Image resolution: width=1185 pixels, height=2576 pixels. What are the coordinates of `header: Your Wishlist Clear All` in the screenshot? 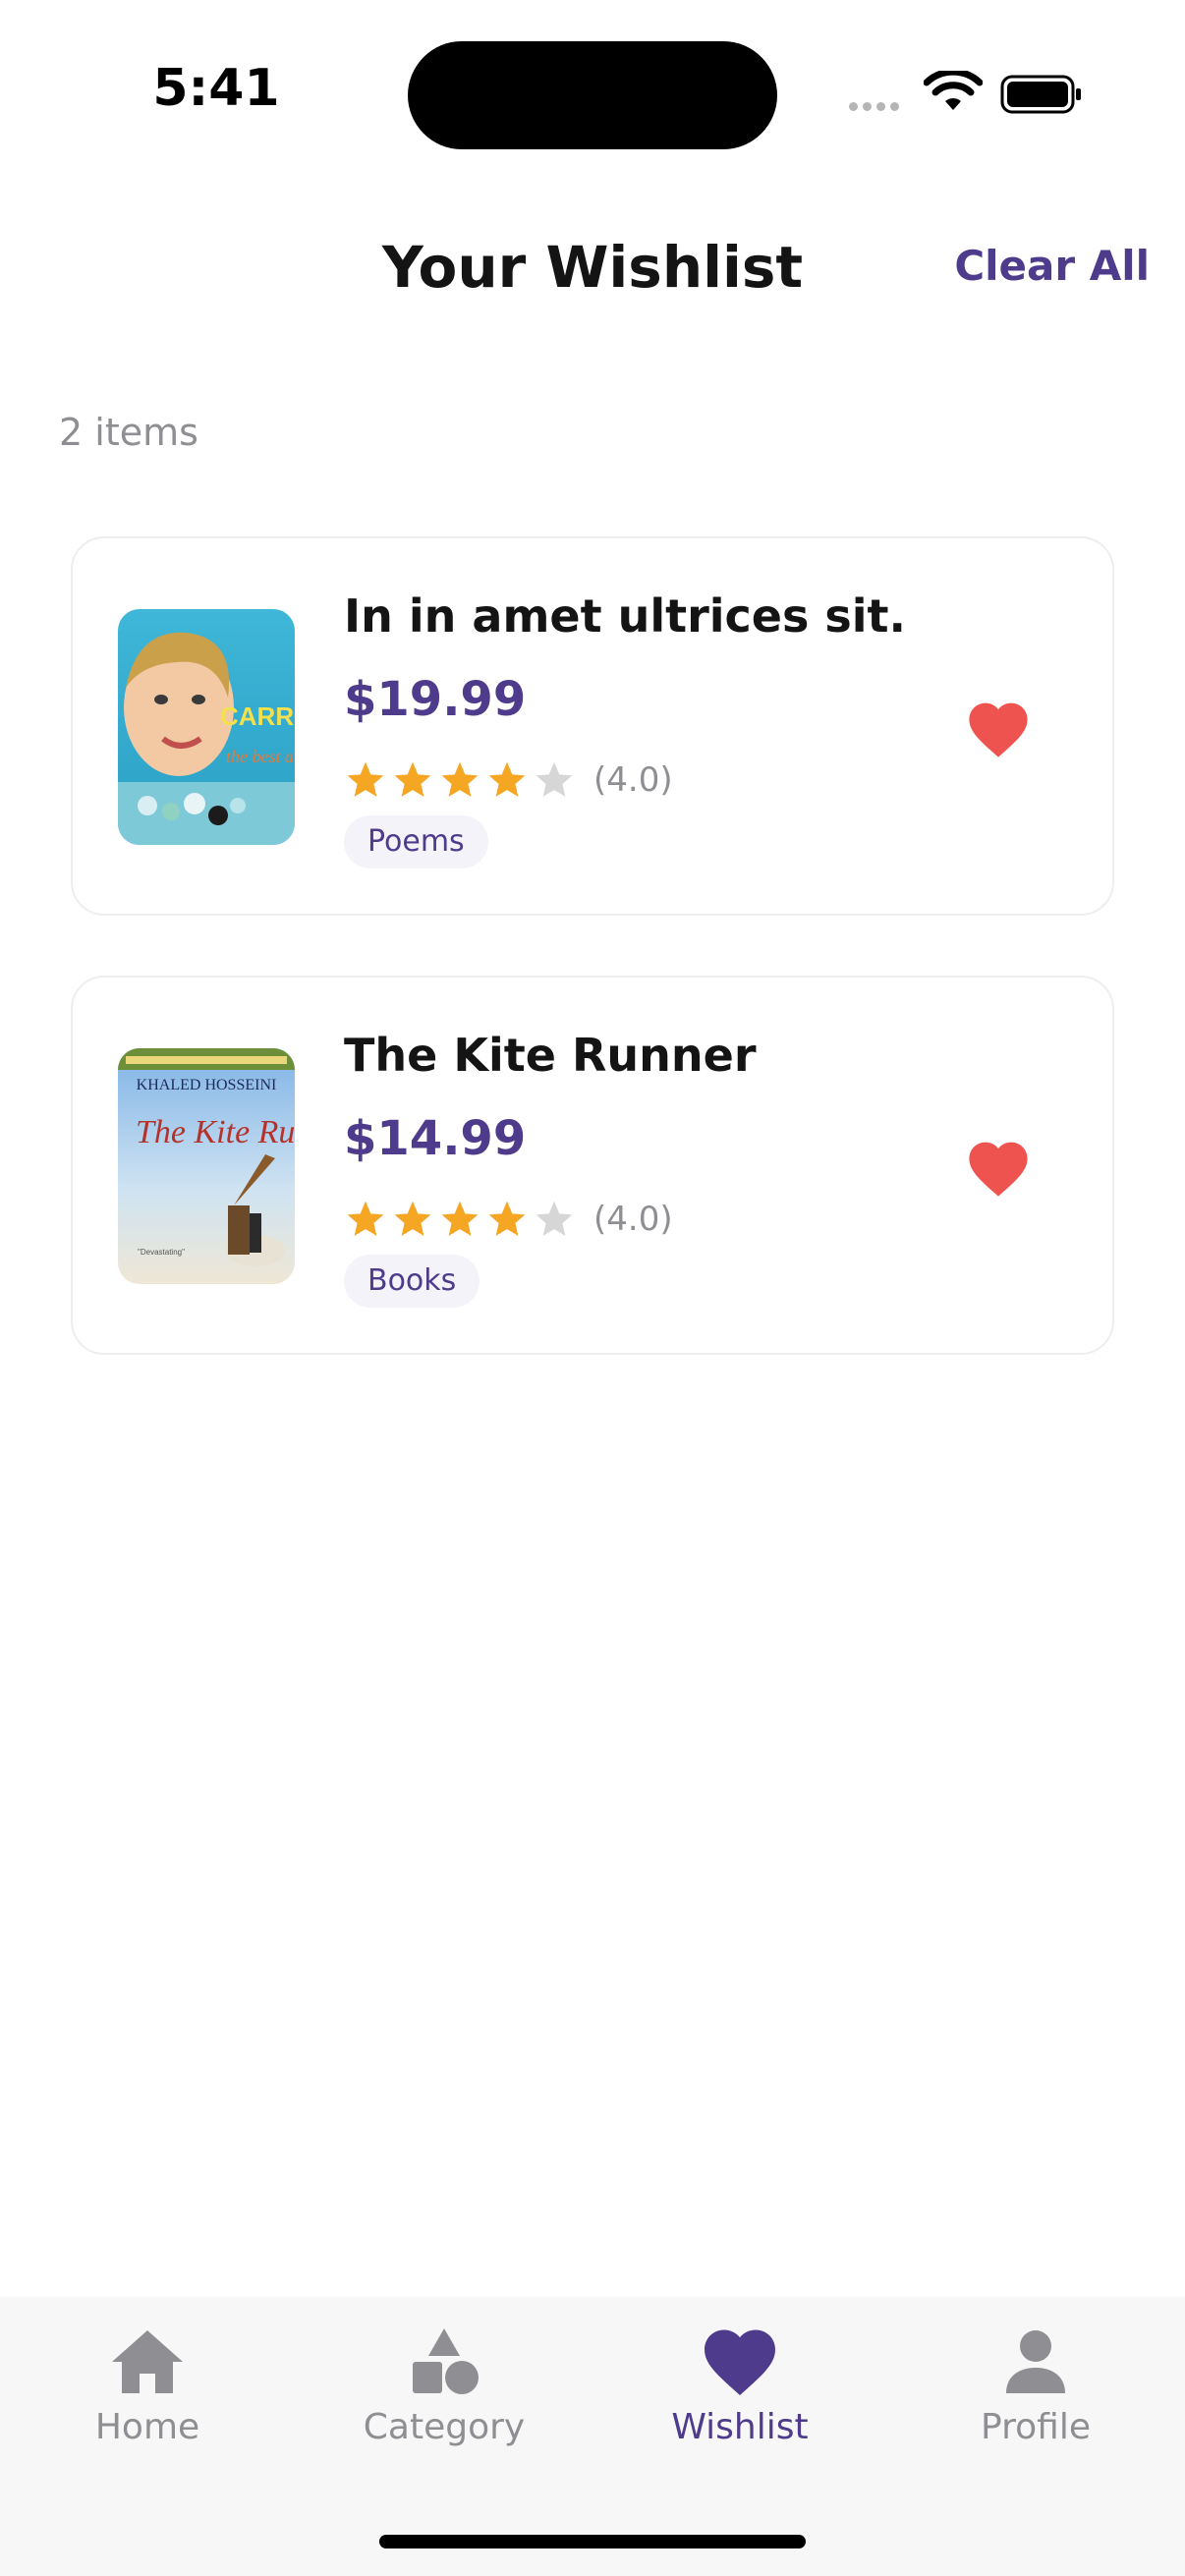 It's located at (592, 270).